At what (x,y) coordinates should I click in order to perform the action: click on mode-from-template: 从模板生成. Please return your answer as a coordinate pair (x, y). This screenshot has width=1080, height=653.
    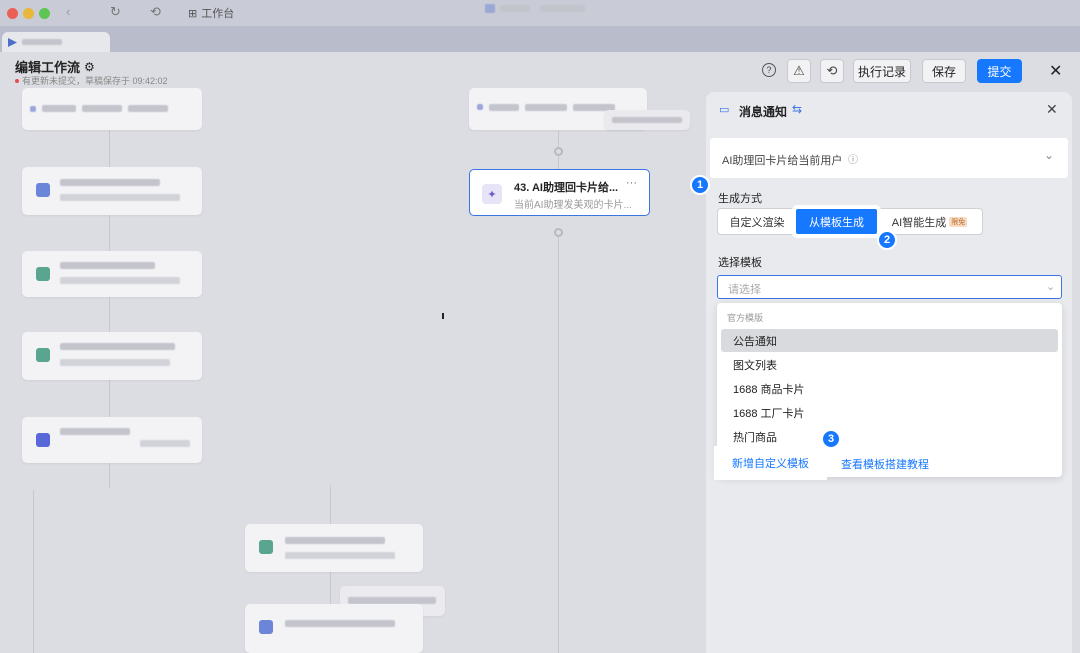
    Looking at the image, I should click on (836, 221).